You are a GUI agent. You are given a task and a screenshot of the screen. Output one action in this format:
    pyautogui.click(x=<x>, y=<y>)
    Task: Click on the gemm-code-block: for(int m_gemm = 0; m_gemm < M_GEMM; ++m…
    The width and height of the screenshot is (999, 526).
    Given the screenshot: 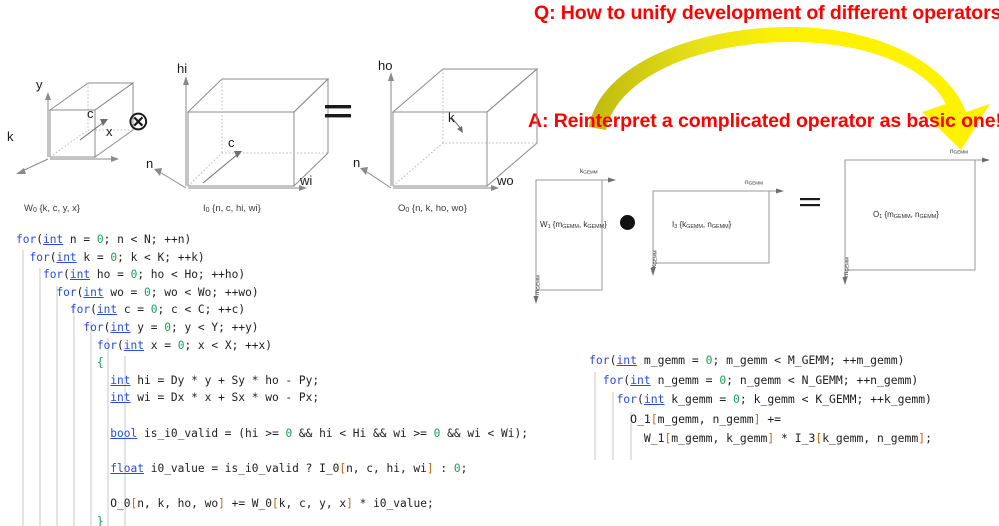 What is the action you would take?
    pyautogui.click(x=760, y=399)
    